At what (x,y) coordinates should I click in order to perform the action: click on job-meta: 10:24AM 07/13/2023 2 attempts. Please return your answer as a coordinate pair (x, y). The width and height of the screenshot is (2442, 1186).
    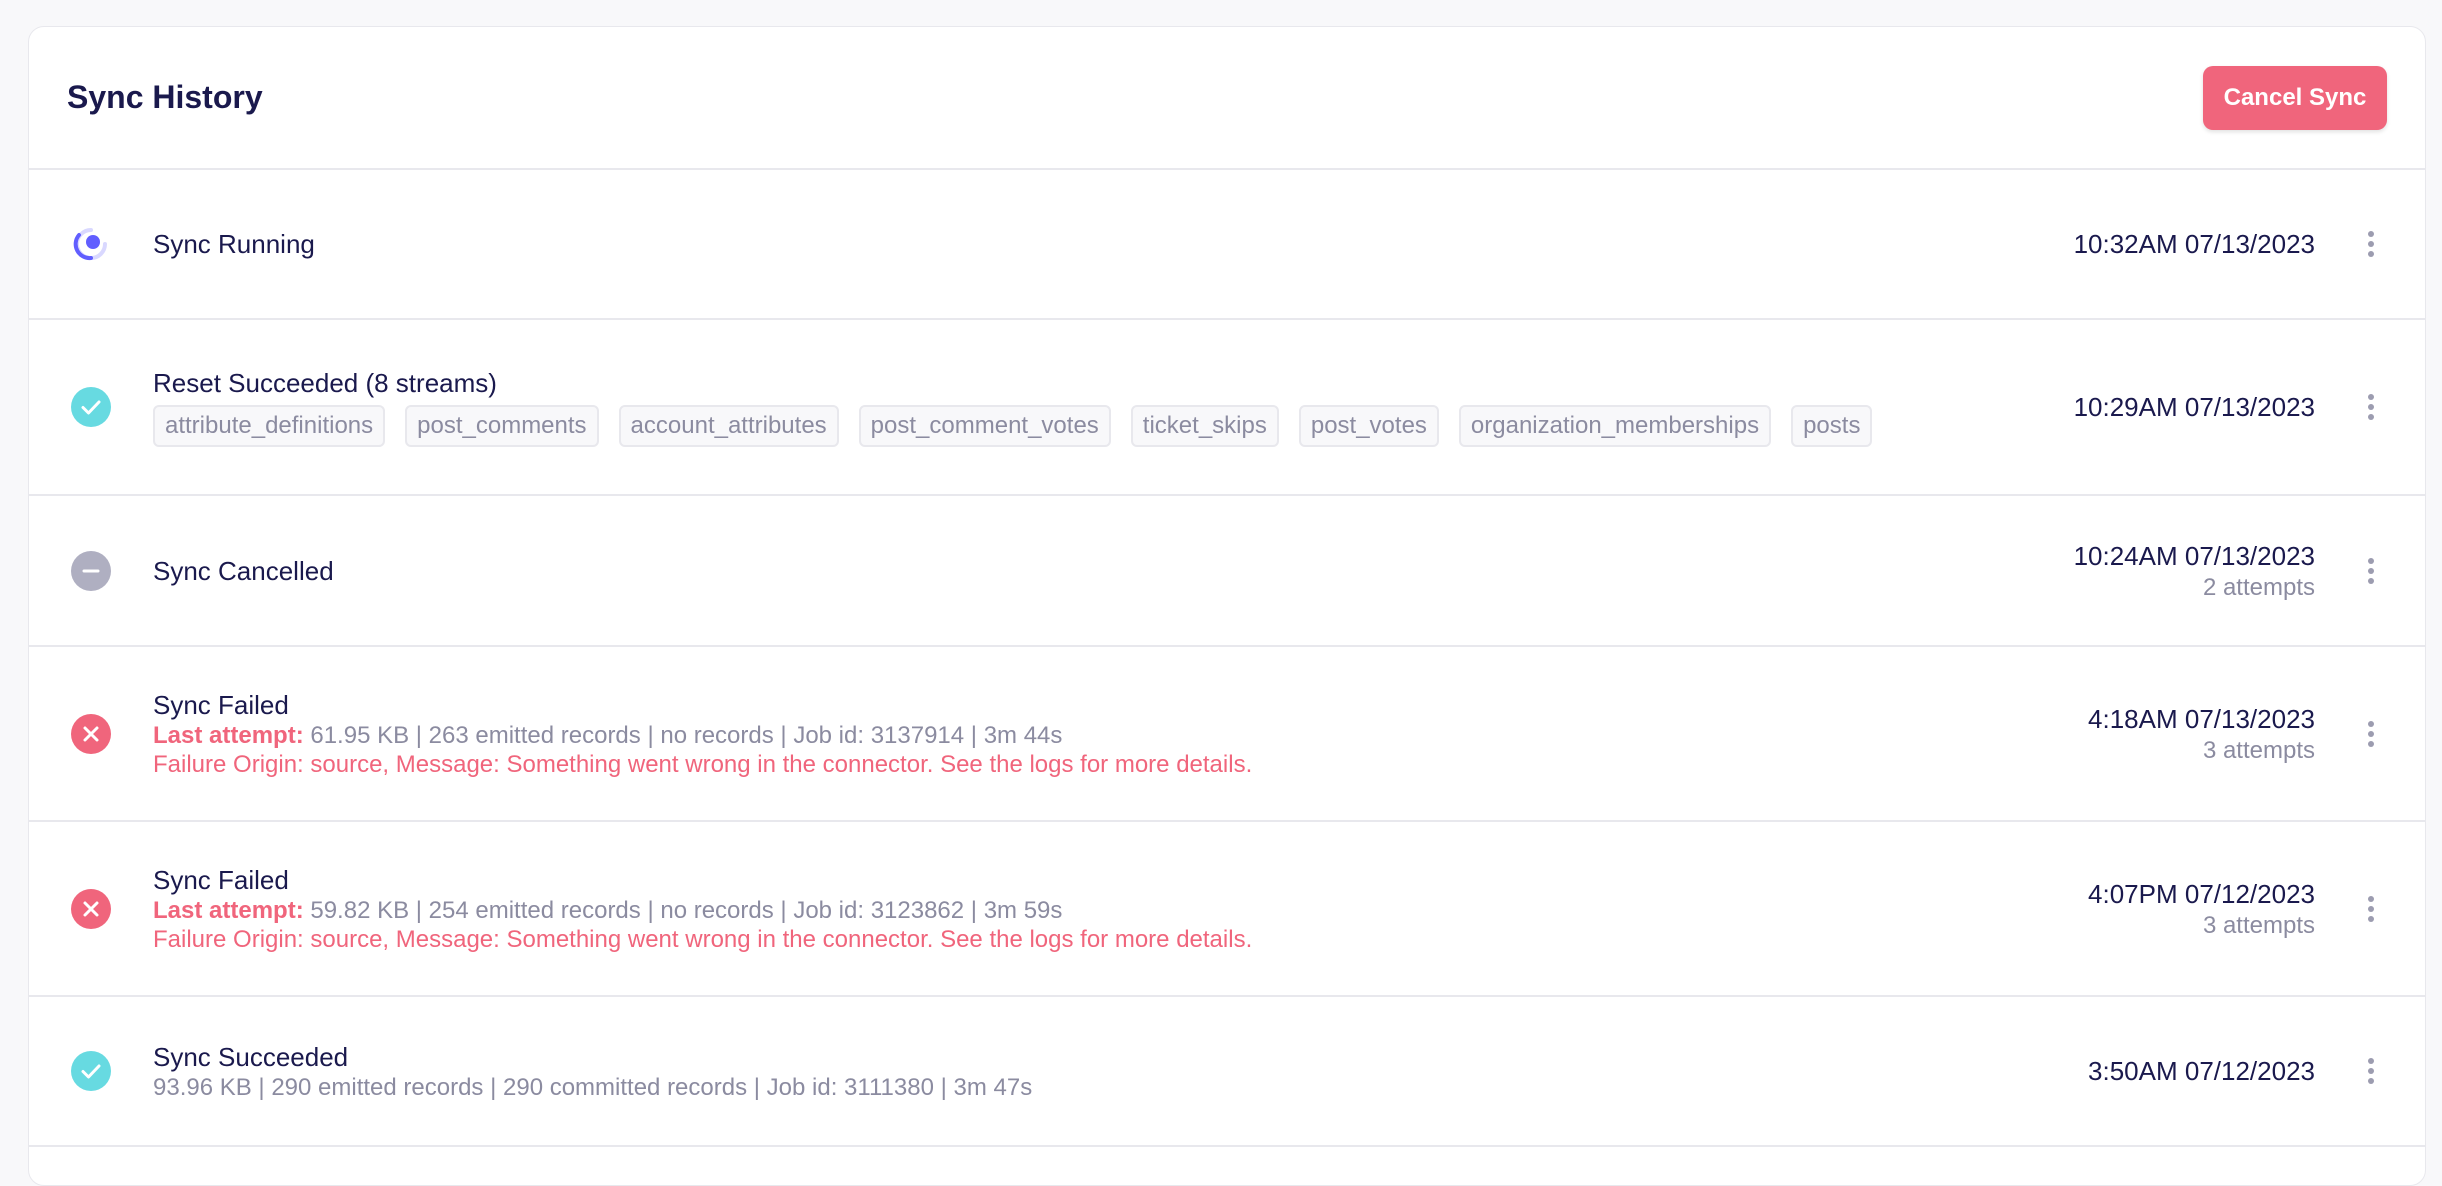
    Looking at the image, I should click on (2194, 571).